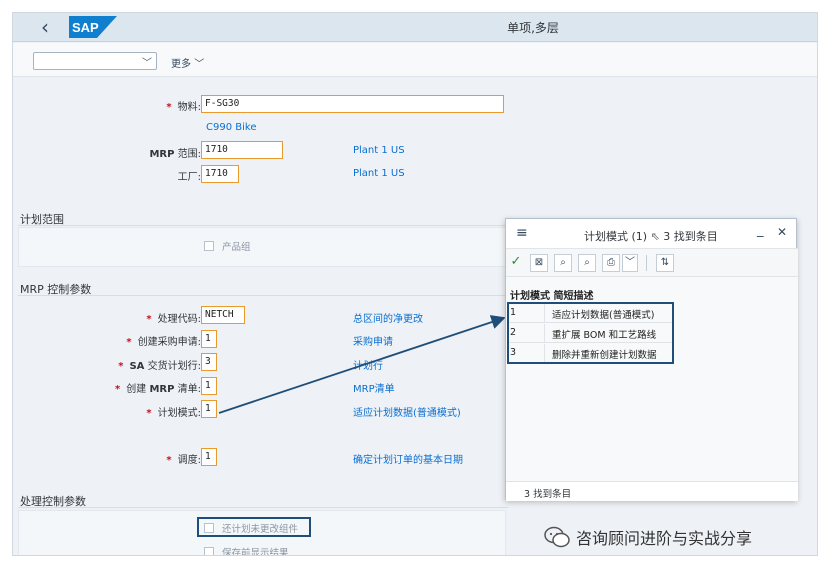 Image resolution: width=832 pixels, height=568 pixels. Describe the element at coordinates (45, 27) in the screenshot. I see `back-button: ‹` at that location.